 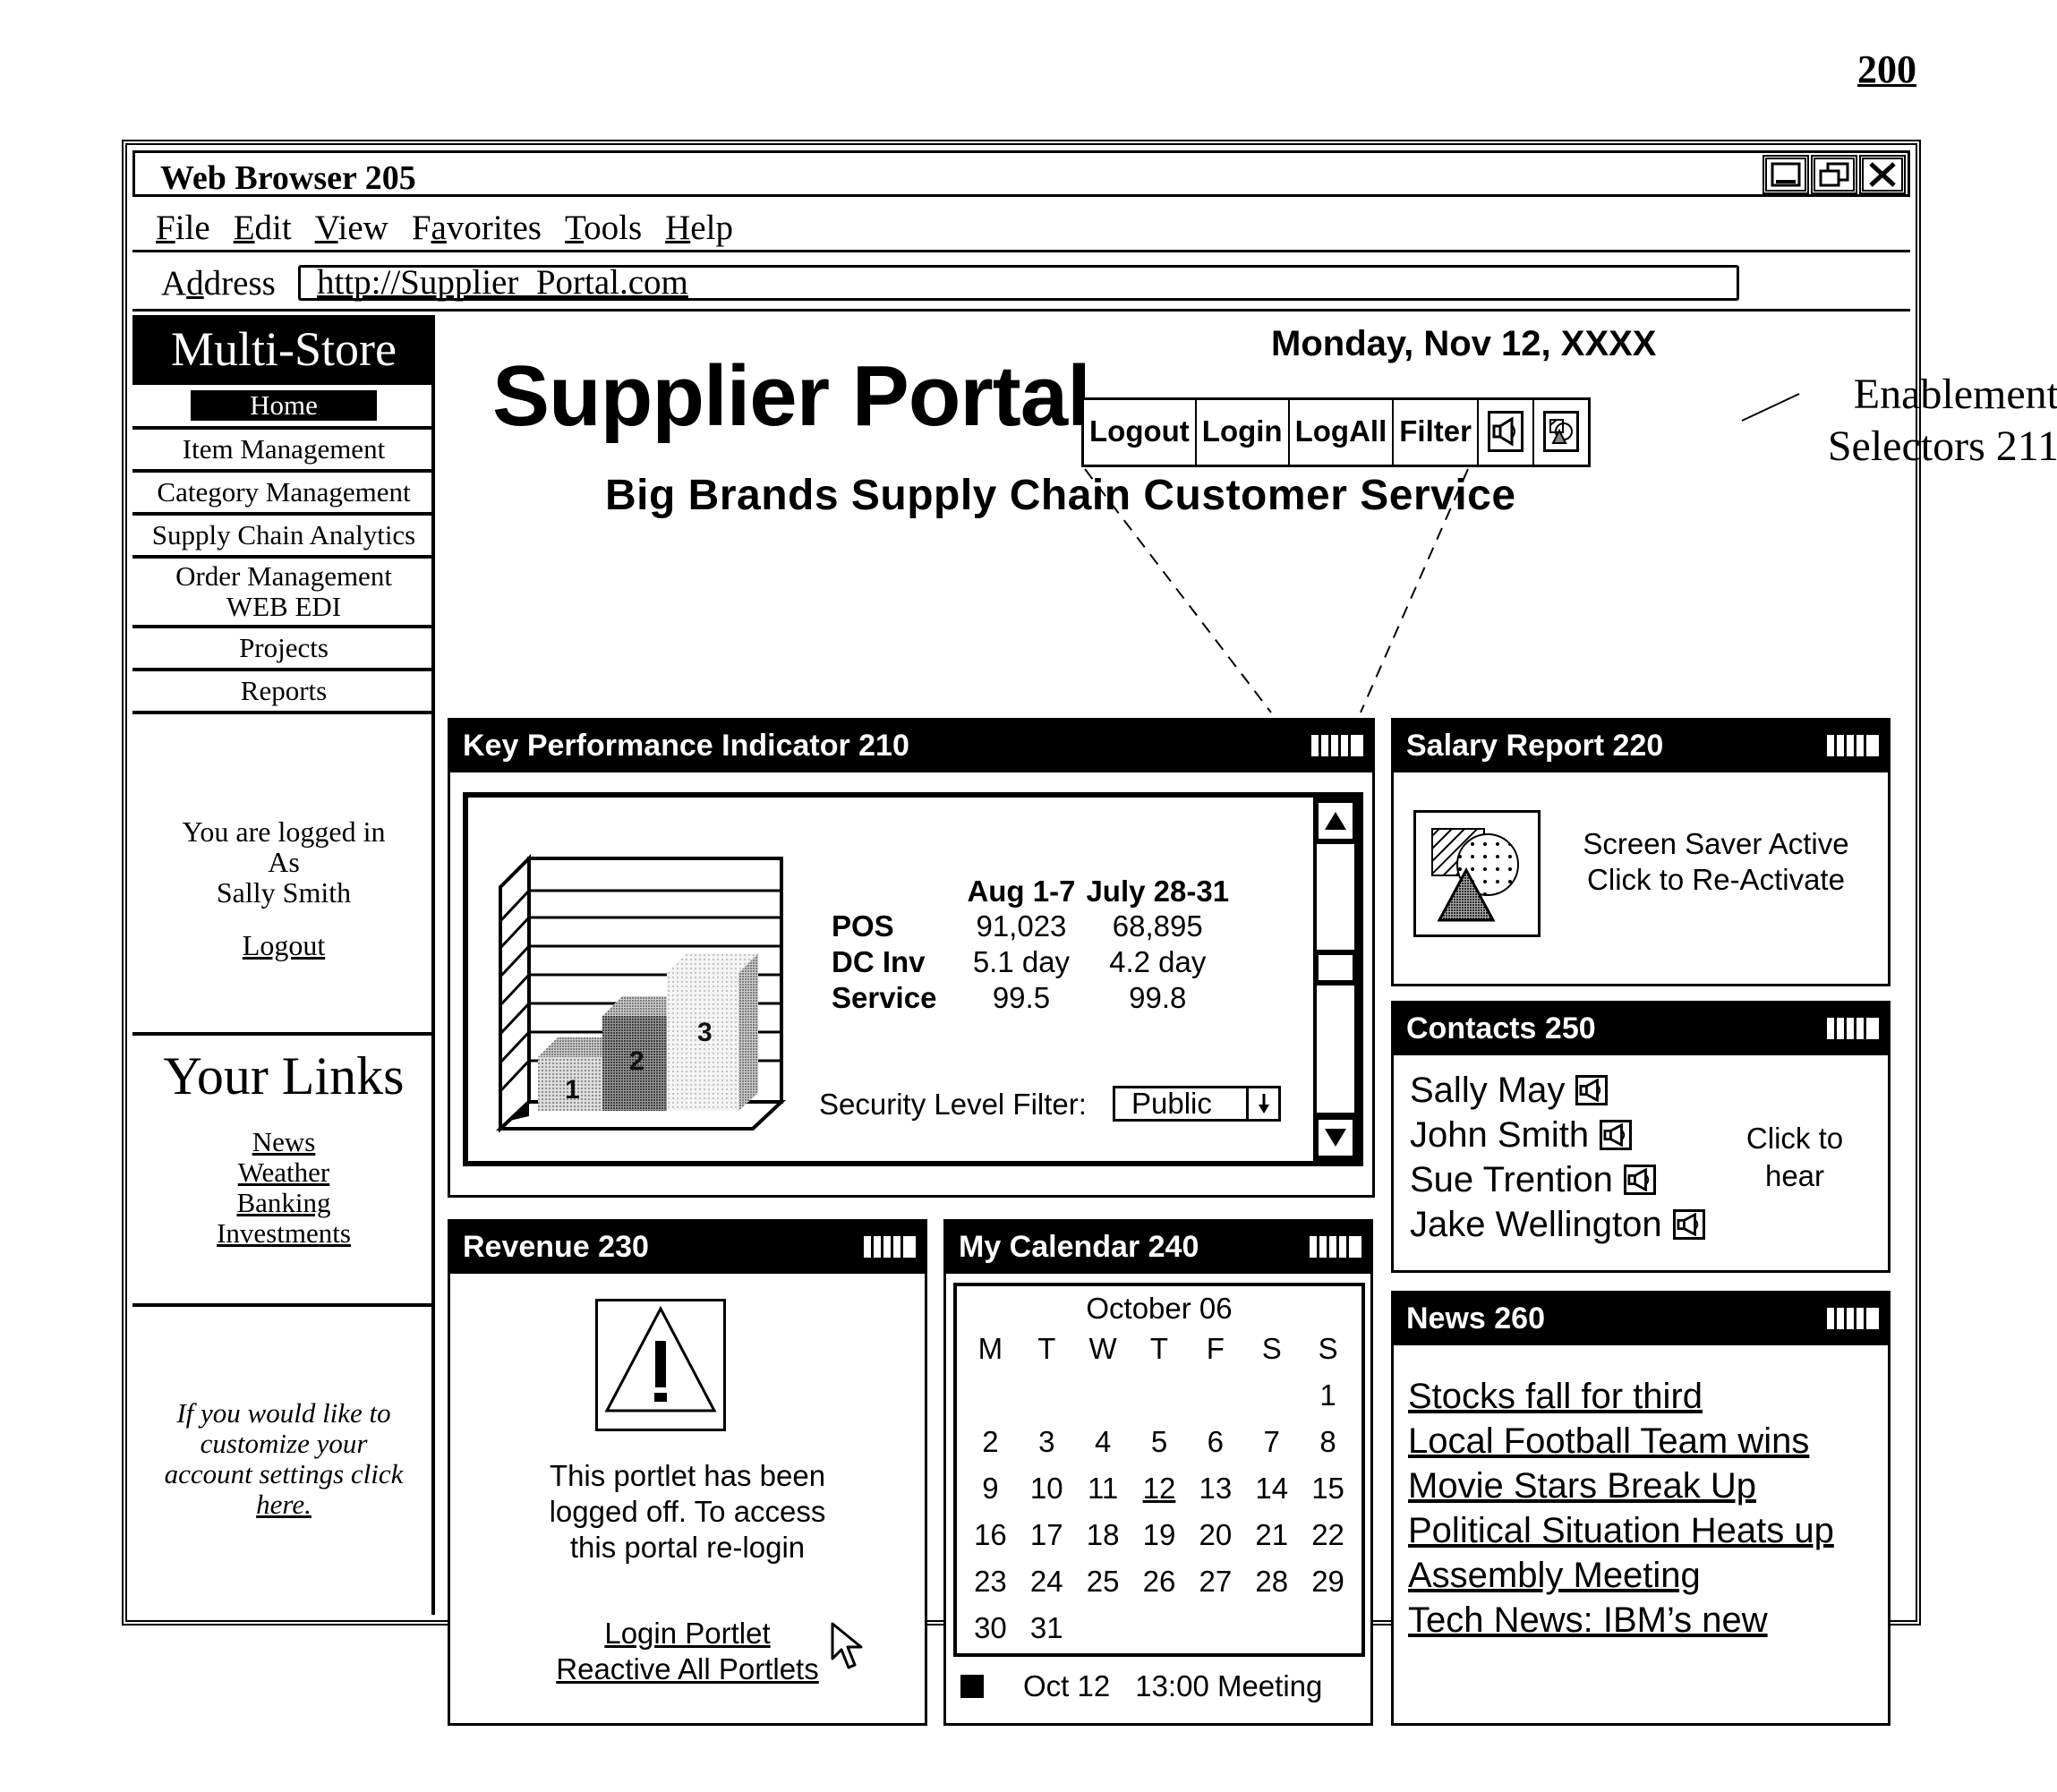 What do you see at coordinates (1102, 1348) in the screenshot?
I see `weekday-header: W` at bounding box center [1102, 1348].